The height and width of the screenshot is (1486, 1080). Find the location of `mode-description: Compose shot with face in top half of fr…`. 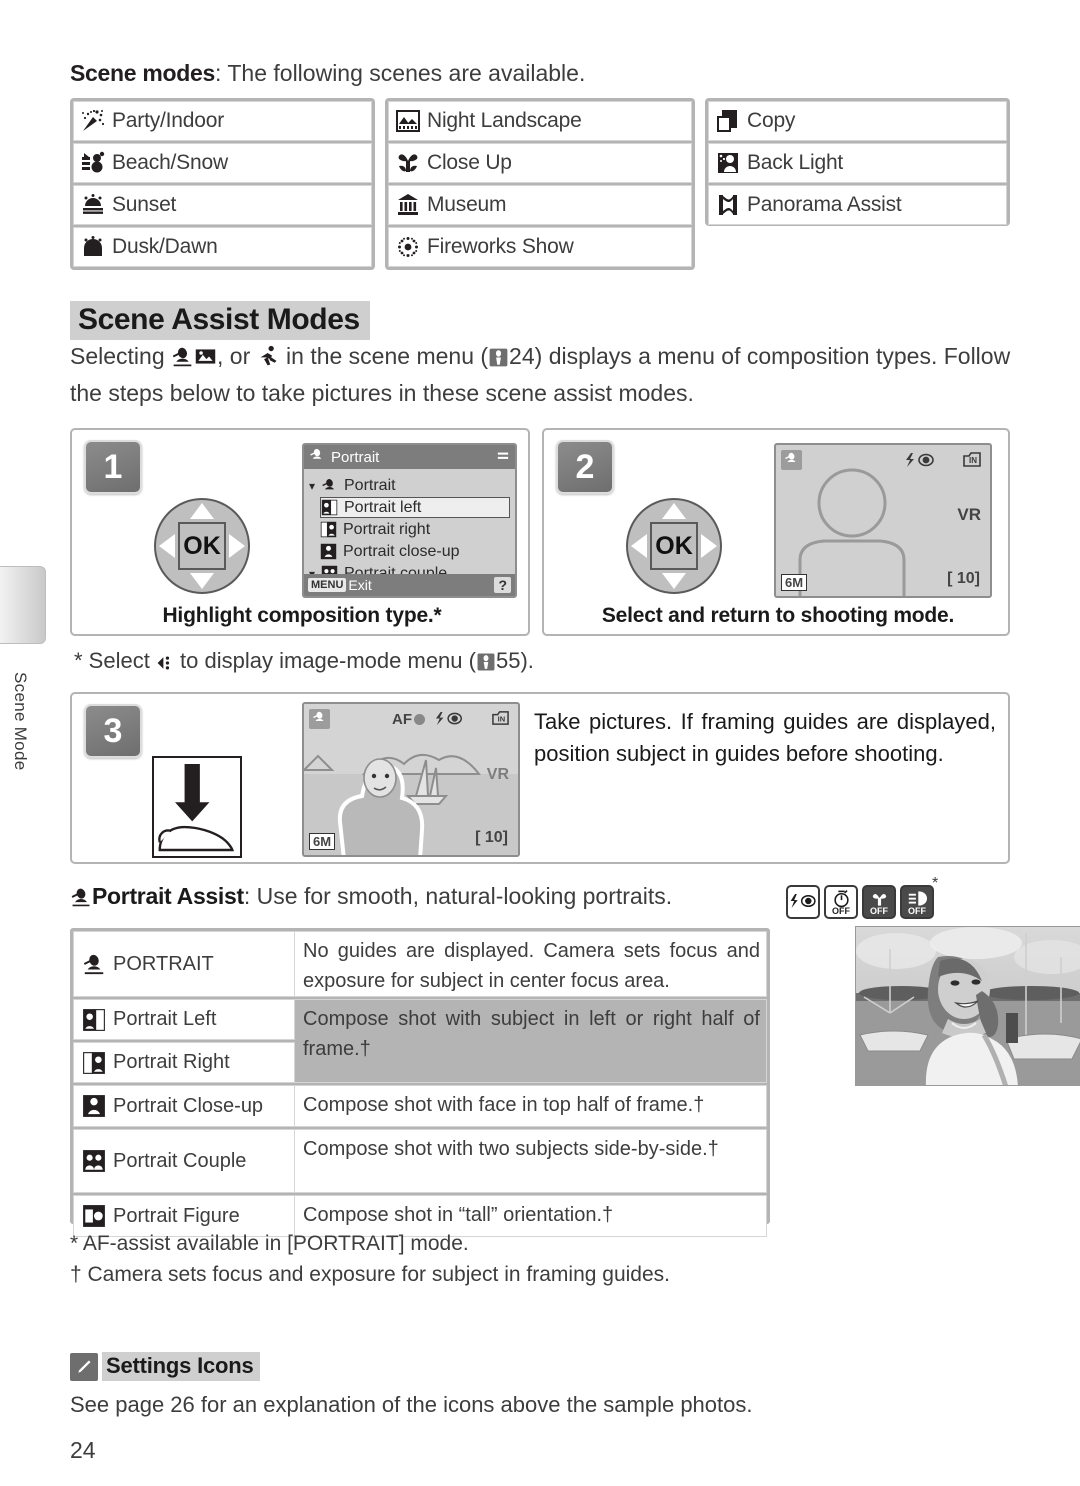

mode-description: Compose shot with face in top half of fr… is located at coordinates (531, 1106).